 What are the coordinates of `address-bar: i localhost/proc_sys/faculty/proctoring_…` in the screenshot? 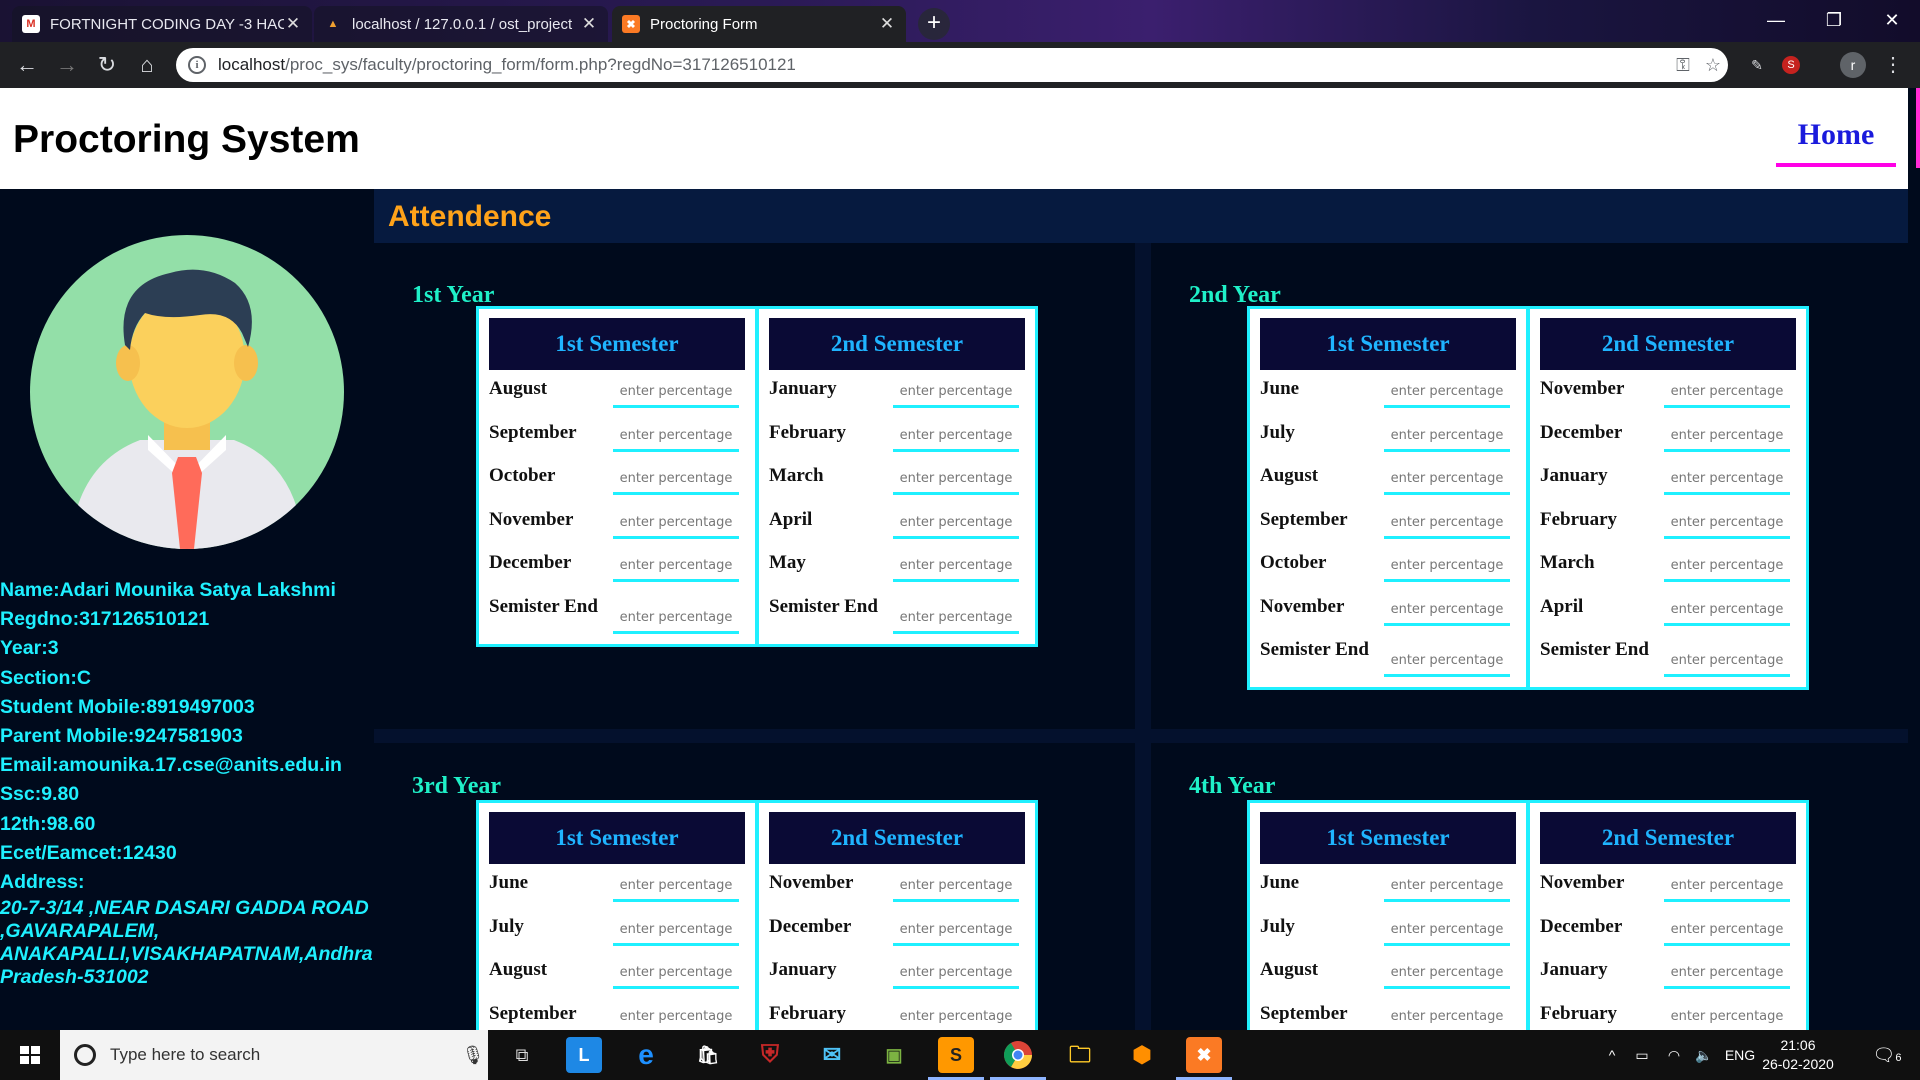 It's located at (952, 65).